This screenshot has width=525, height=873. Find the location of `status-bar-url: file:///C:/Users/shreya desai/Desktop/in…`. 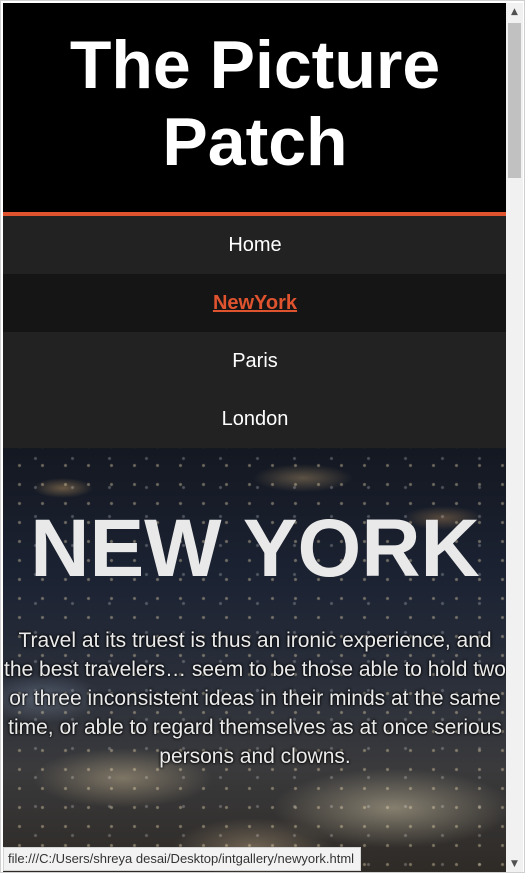

status-bar-url: file:///C:/Users/shreya desai/Desktop/in… is located at coordinates (182, 859).